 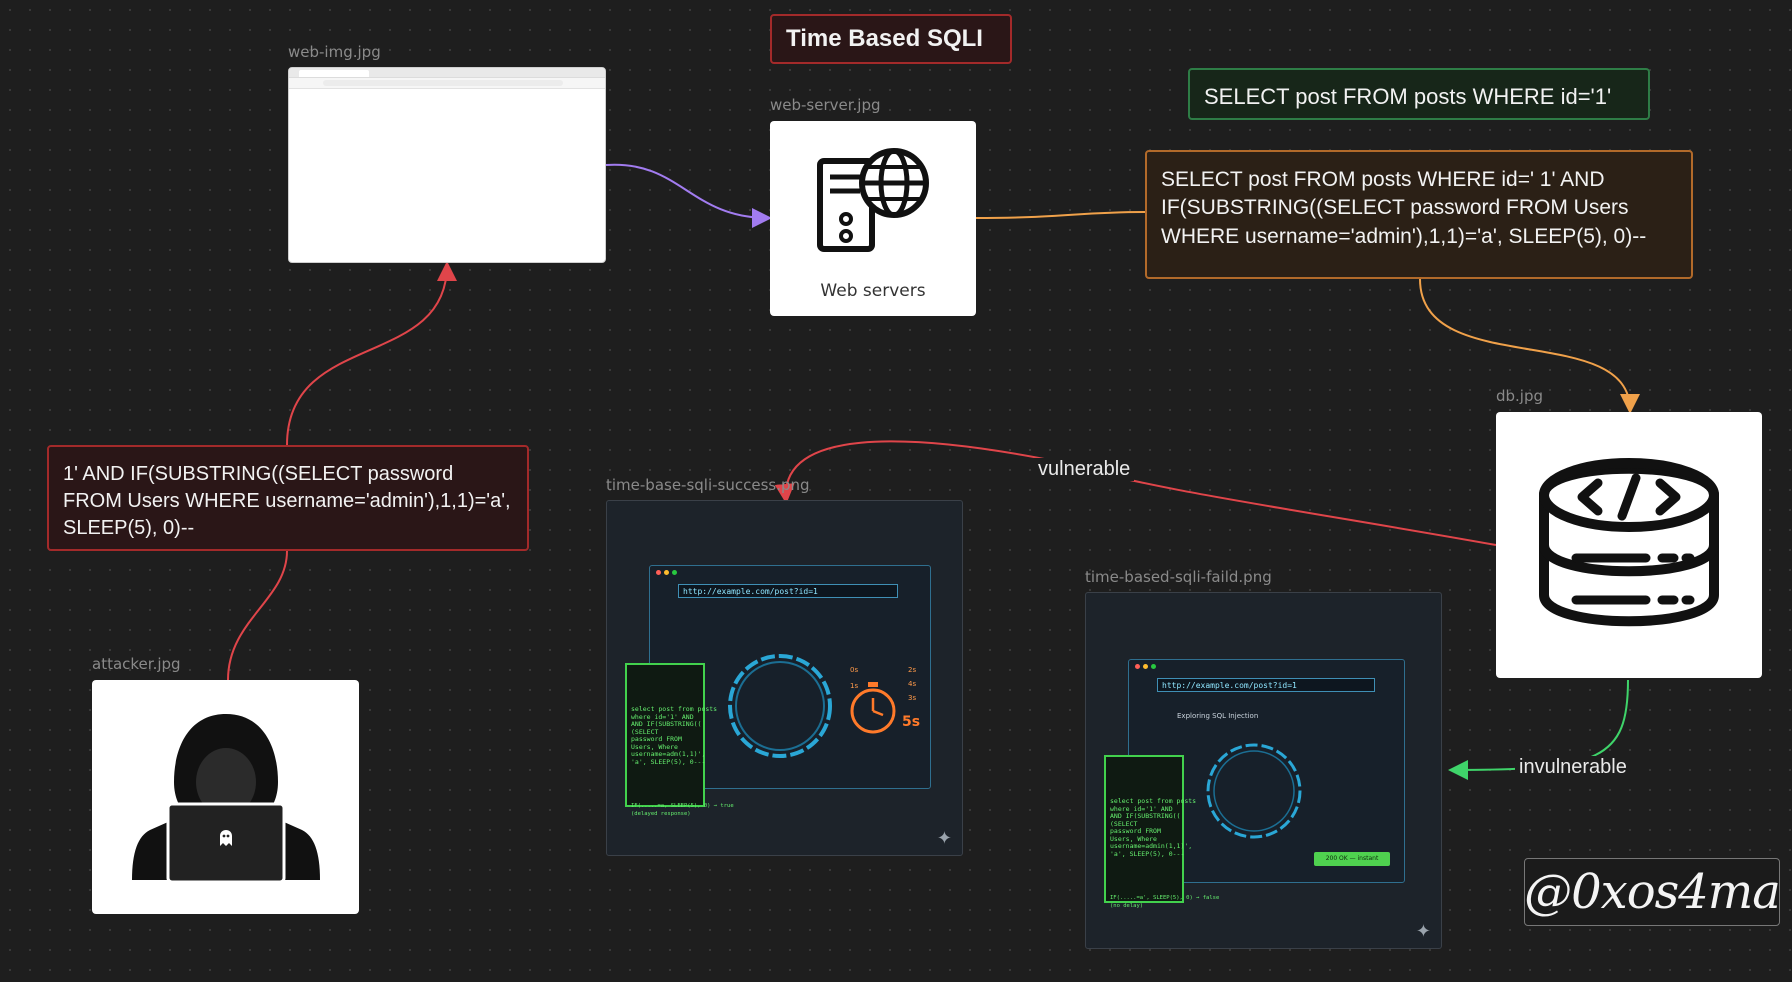 I want to click on timer-left-0: 0s, so click(x=854, y=670).